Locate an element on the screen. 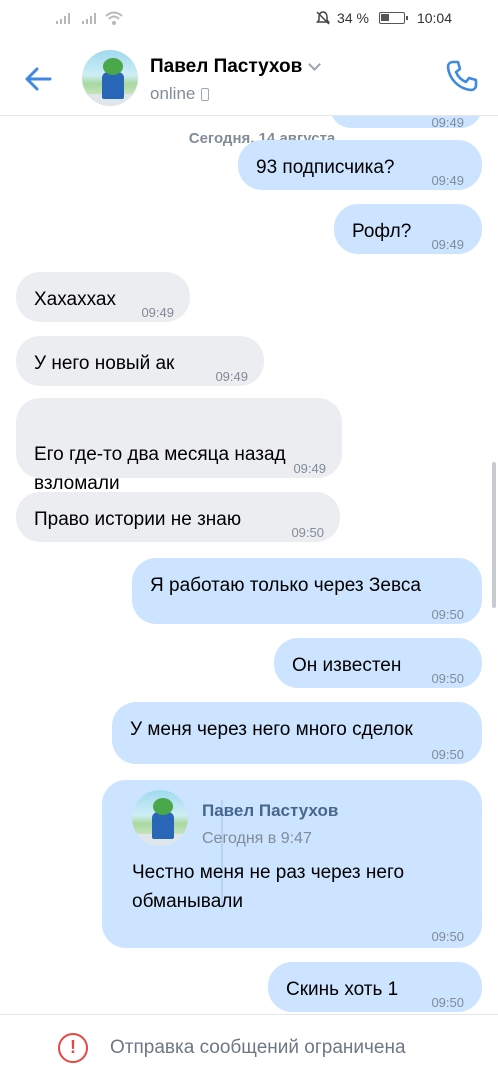 This screenshot has height=1080, width=498. message-bubble: Скинь хоть 1 09:50 is located at coordinates (375, 987).